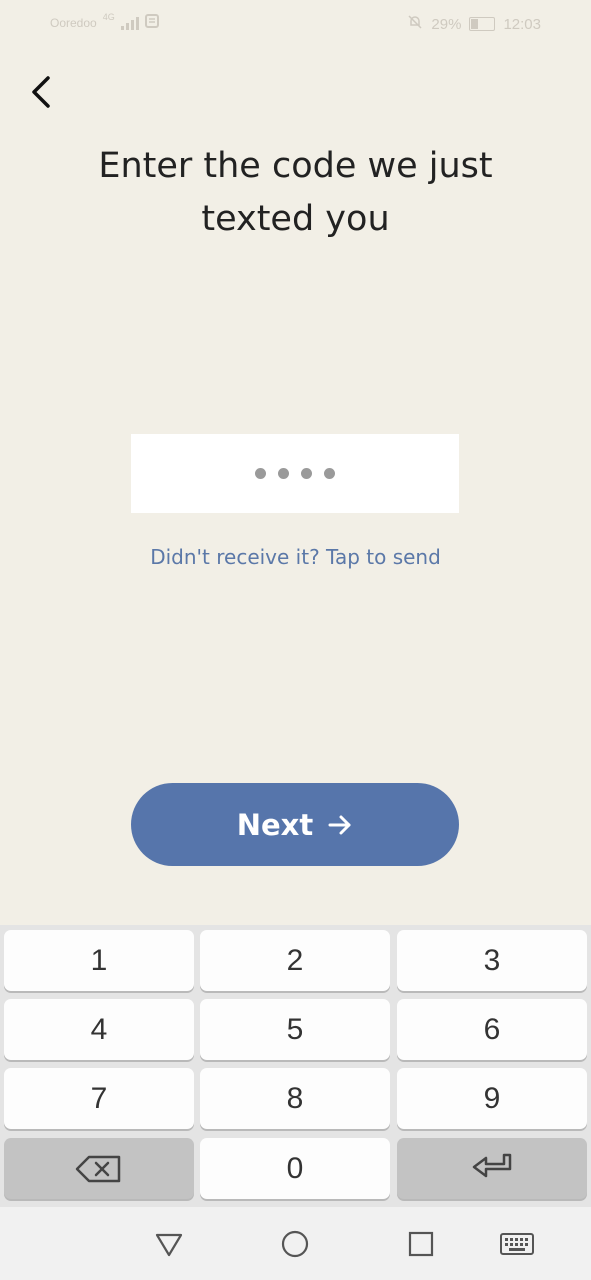  Describe the element at coordinates (482, 24) in the screenshot. I see `battery-icon` at that location.